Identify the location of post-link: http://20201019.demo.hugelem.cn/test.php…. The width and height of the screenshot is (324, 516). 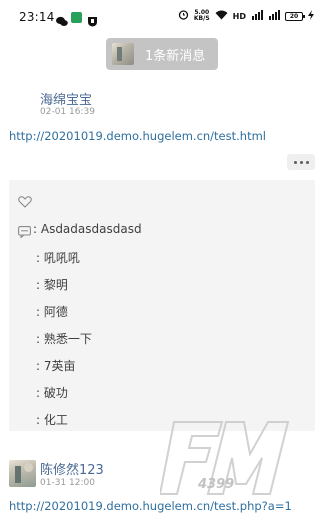
(150, 506).